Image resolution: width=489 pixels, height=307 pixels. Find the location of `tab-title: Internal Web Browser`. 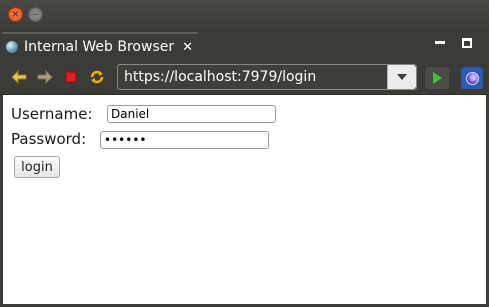

tab-title: Internal Web Browser is located at coordinates (99, 47).